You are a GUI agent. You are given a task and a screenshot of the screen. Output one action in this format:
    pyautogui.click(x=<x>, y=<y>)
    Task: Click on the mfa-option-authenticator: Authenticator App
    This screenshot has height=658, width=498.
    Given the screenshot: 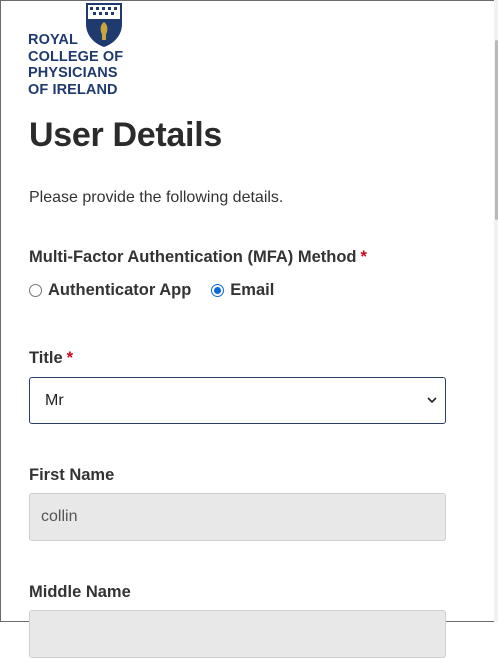 What is the action you would take?
    pyautogui.click(x=110, y=290)
    